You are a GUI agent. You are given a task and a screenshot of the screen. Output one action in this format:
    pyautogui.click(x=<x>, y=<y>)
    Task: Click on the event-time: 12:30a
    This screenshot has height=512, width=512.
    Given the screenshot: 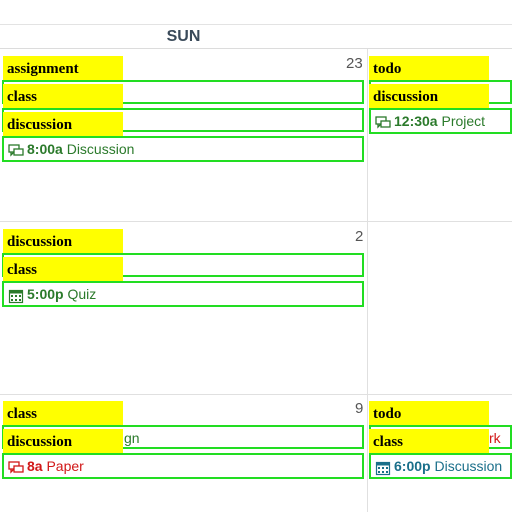 What is the action you would take?
    pyautogui.click(x=416, y=121)
    